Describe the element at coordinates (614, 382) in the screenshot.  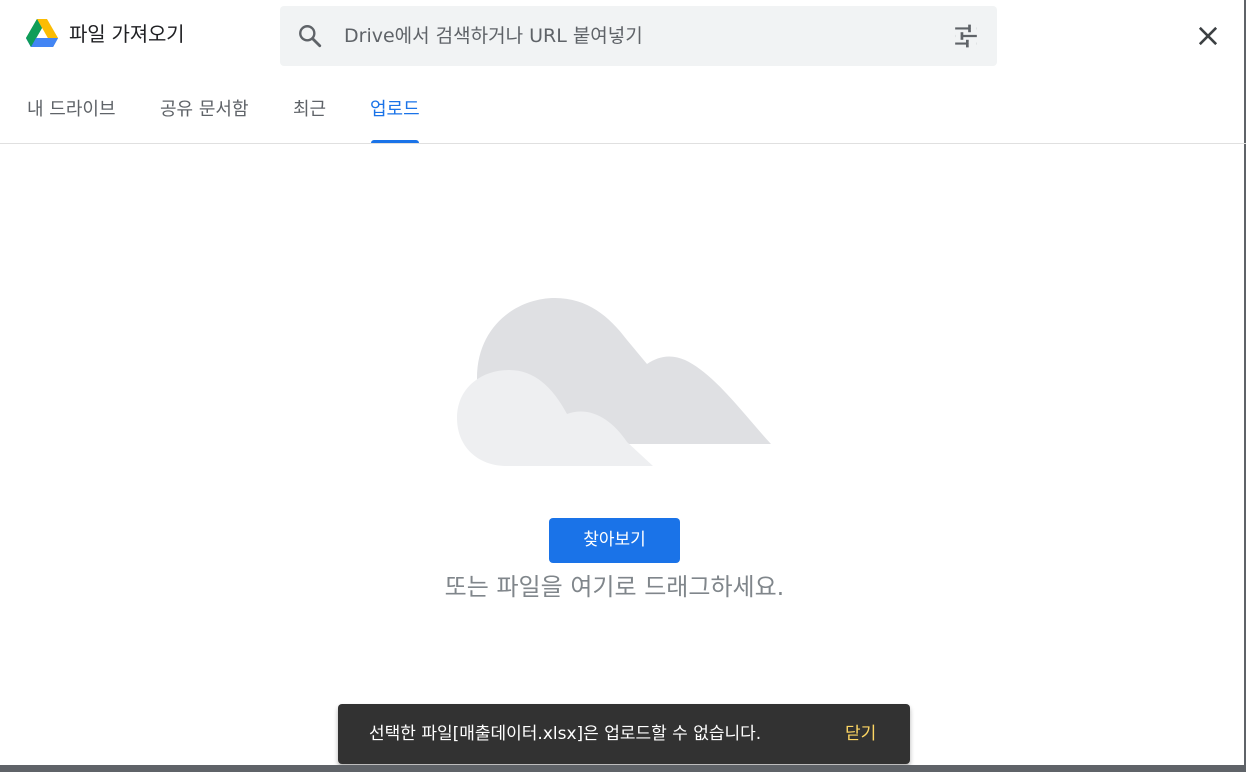
I see `cloud-illustration-icon` at that location.